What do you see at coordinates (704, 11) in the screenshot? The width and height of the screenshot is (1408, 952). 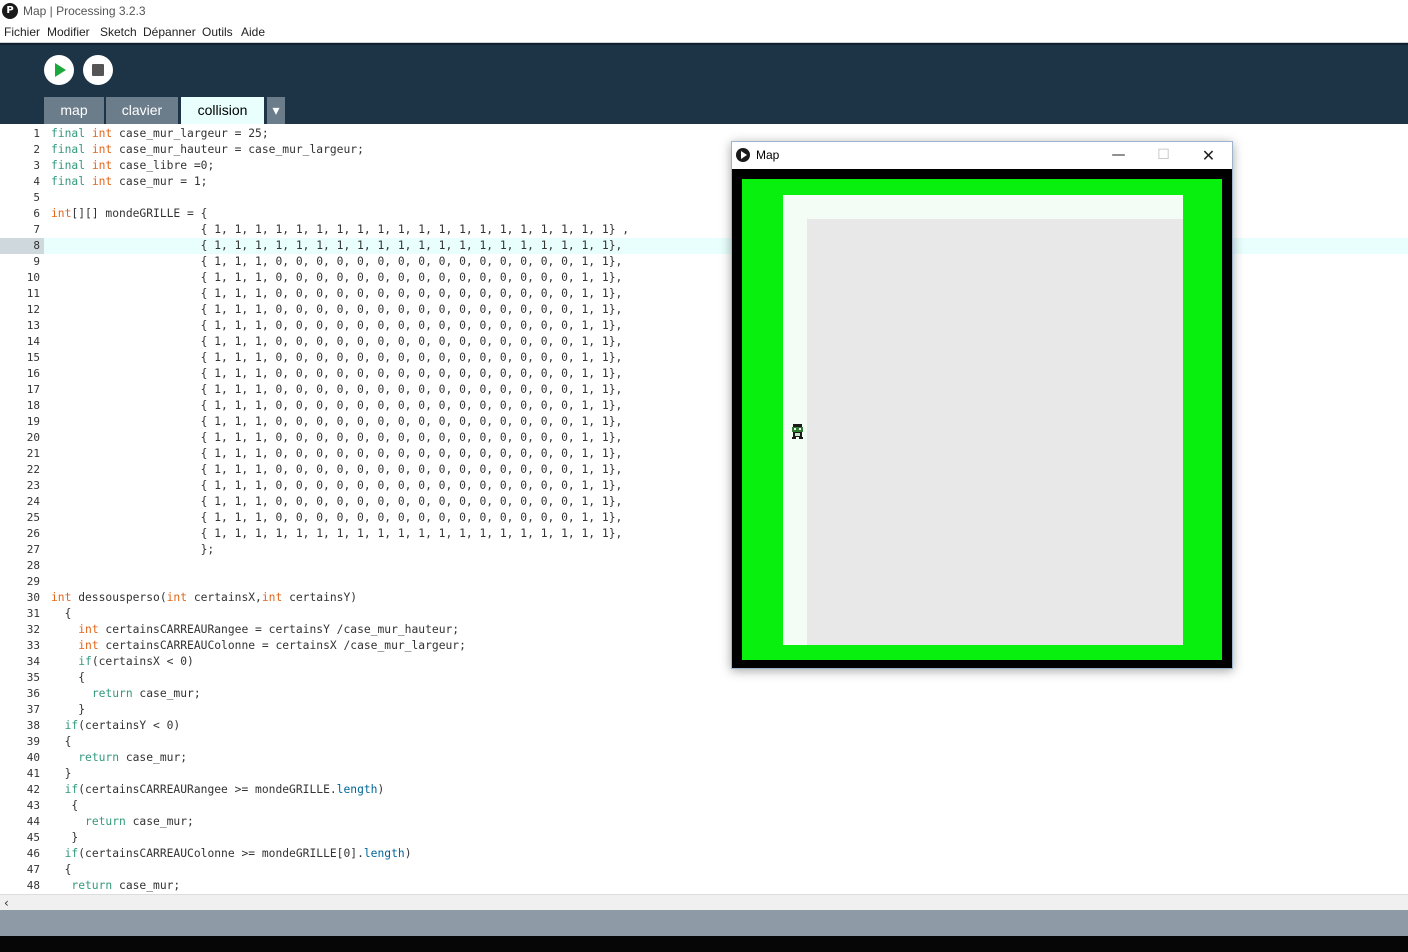 I see `window-titlebar: P Map | Processing 3.2.3` at bounding box center [704, 11].